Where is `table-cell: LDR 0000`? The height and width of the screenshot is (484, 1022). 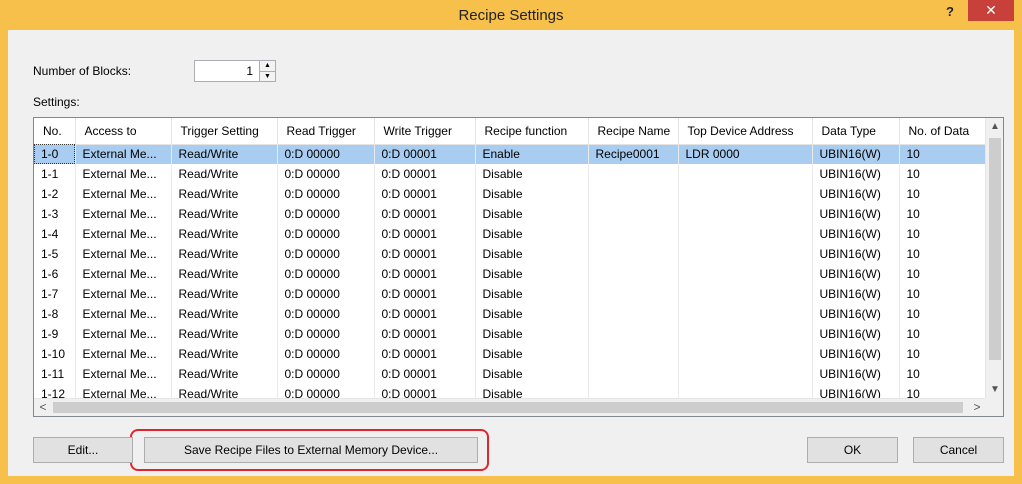 table-cell: LDR 0000 is located at coordinates (745, 154).